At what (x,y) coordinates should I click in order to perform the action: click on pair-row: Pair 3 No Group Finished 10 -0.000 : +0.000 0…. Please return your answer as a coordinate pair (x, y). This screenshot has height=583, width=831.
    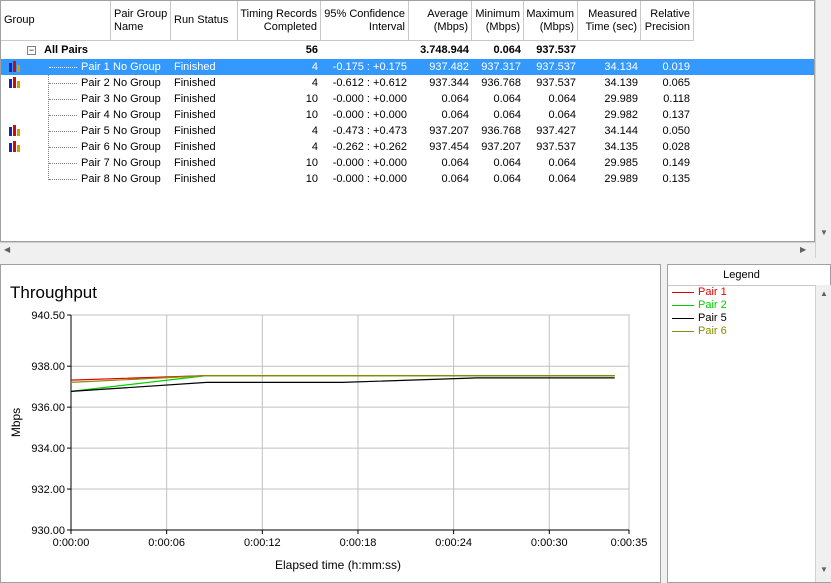
    Looking at the image, I should click on (407, 99).